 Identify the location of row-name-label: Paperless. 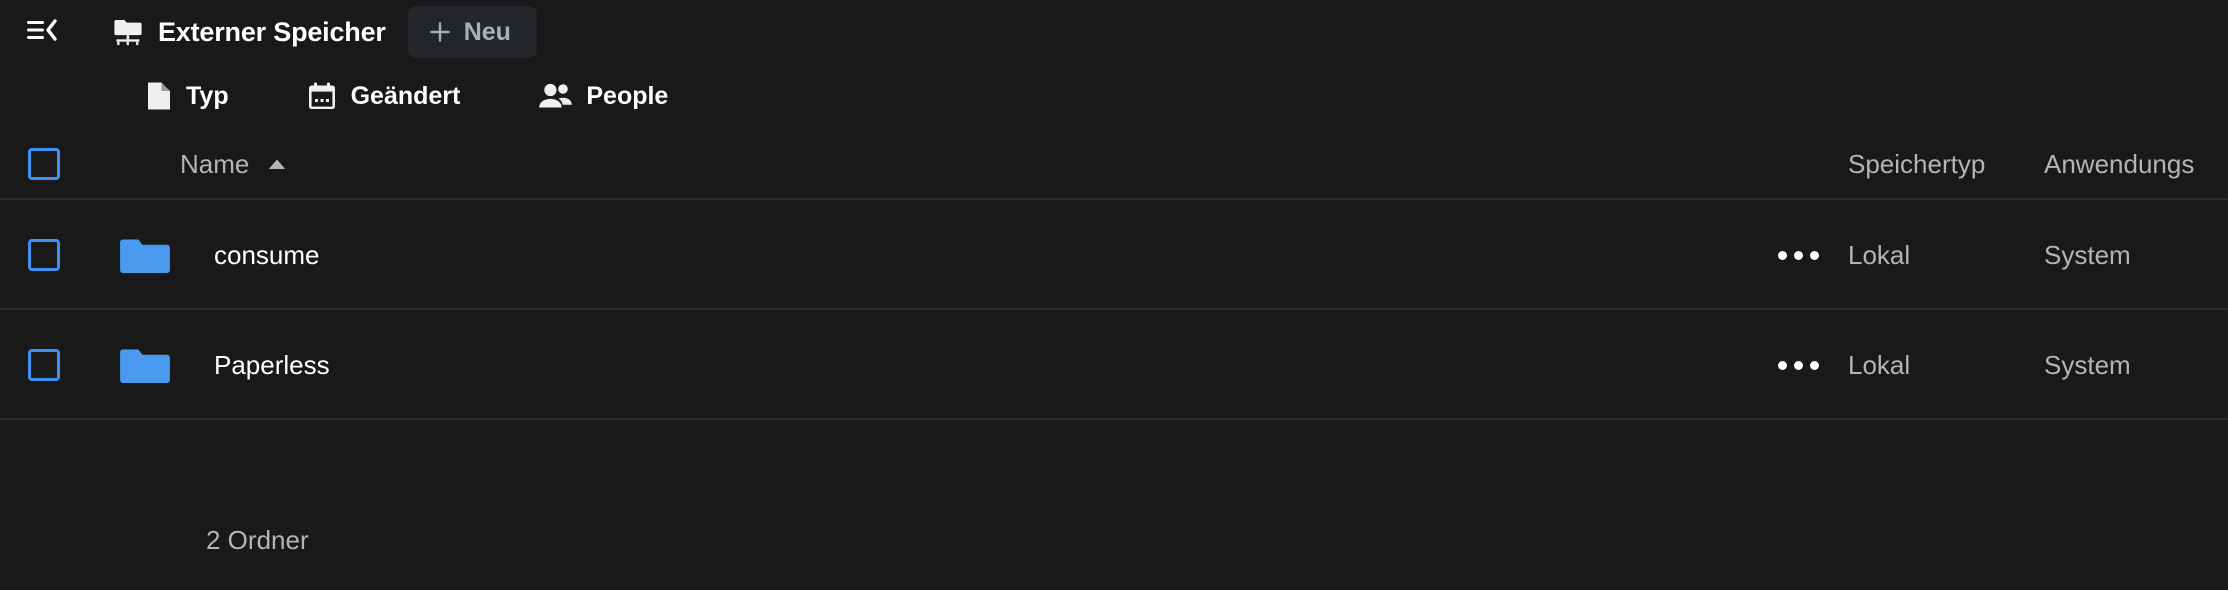
(272, 364).